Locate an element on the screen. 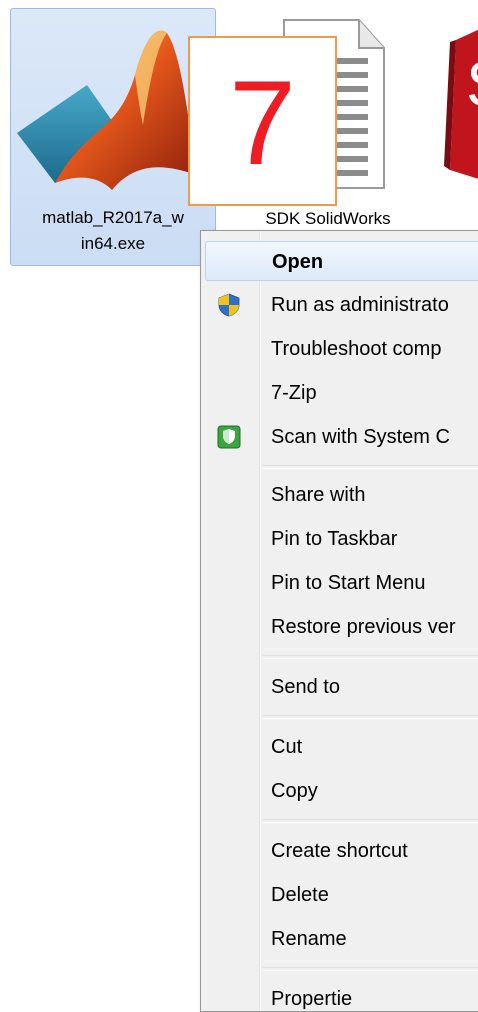  desktop-icon-solidworks: S is located at coordinates (460, 105).